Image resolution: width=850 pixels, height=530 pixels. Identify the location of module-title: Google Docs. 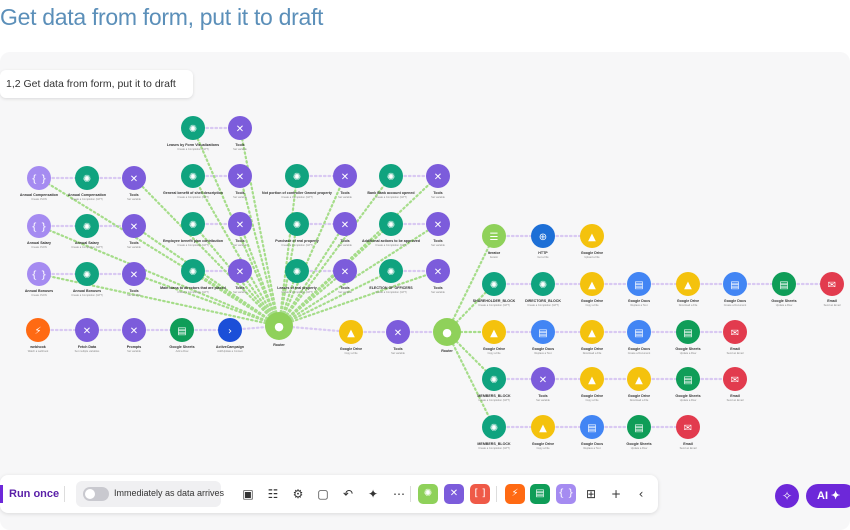
(639, 301).